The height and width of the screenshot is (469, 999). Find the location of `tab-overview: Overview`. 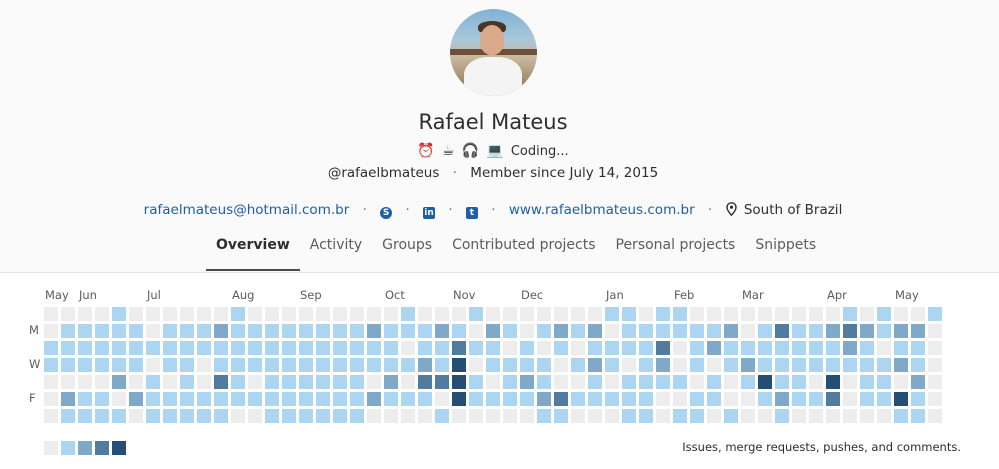

tab-overview: Overview is located at coordinates (253, 253).